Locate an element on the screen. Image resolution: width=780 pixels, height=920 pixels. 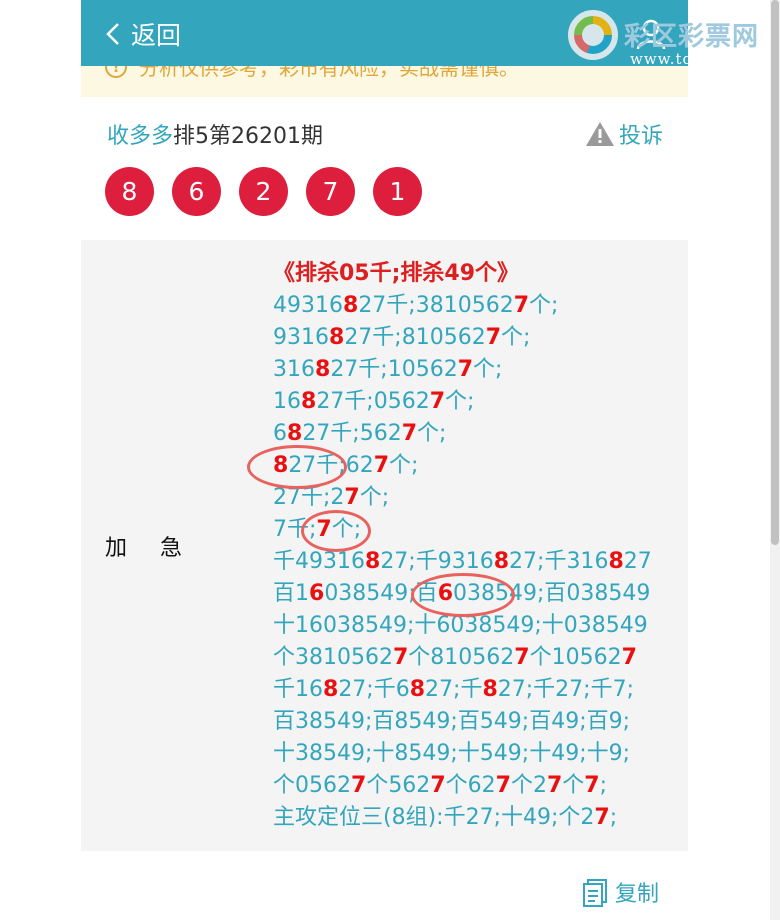
line-segment: 27千;810562 is located at coordinates (415, 337).